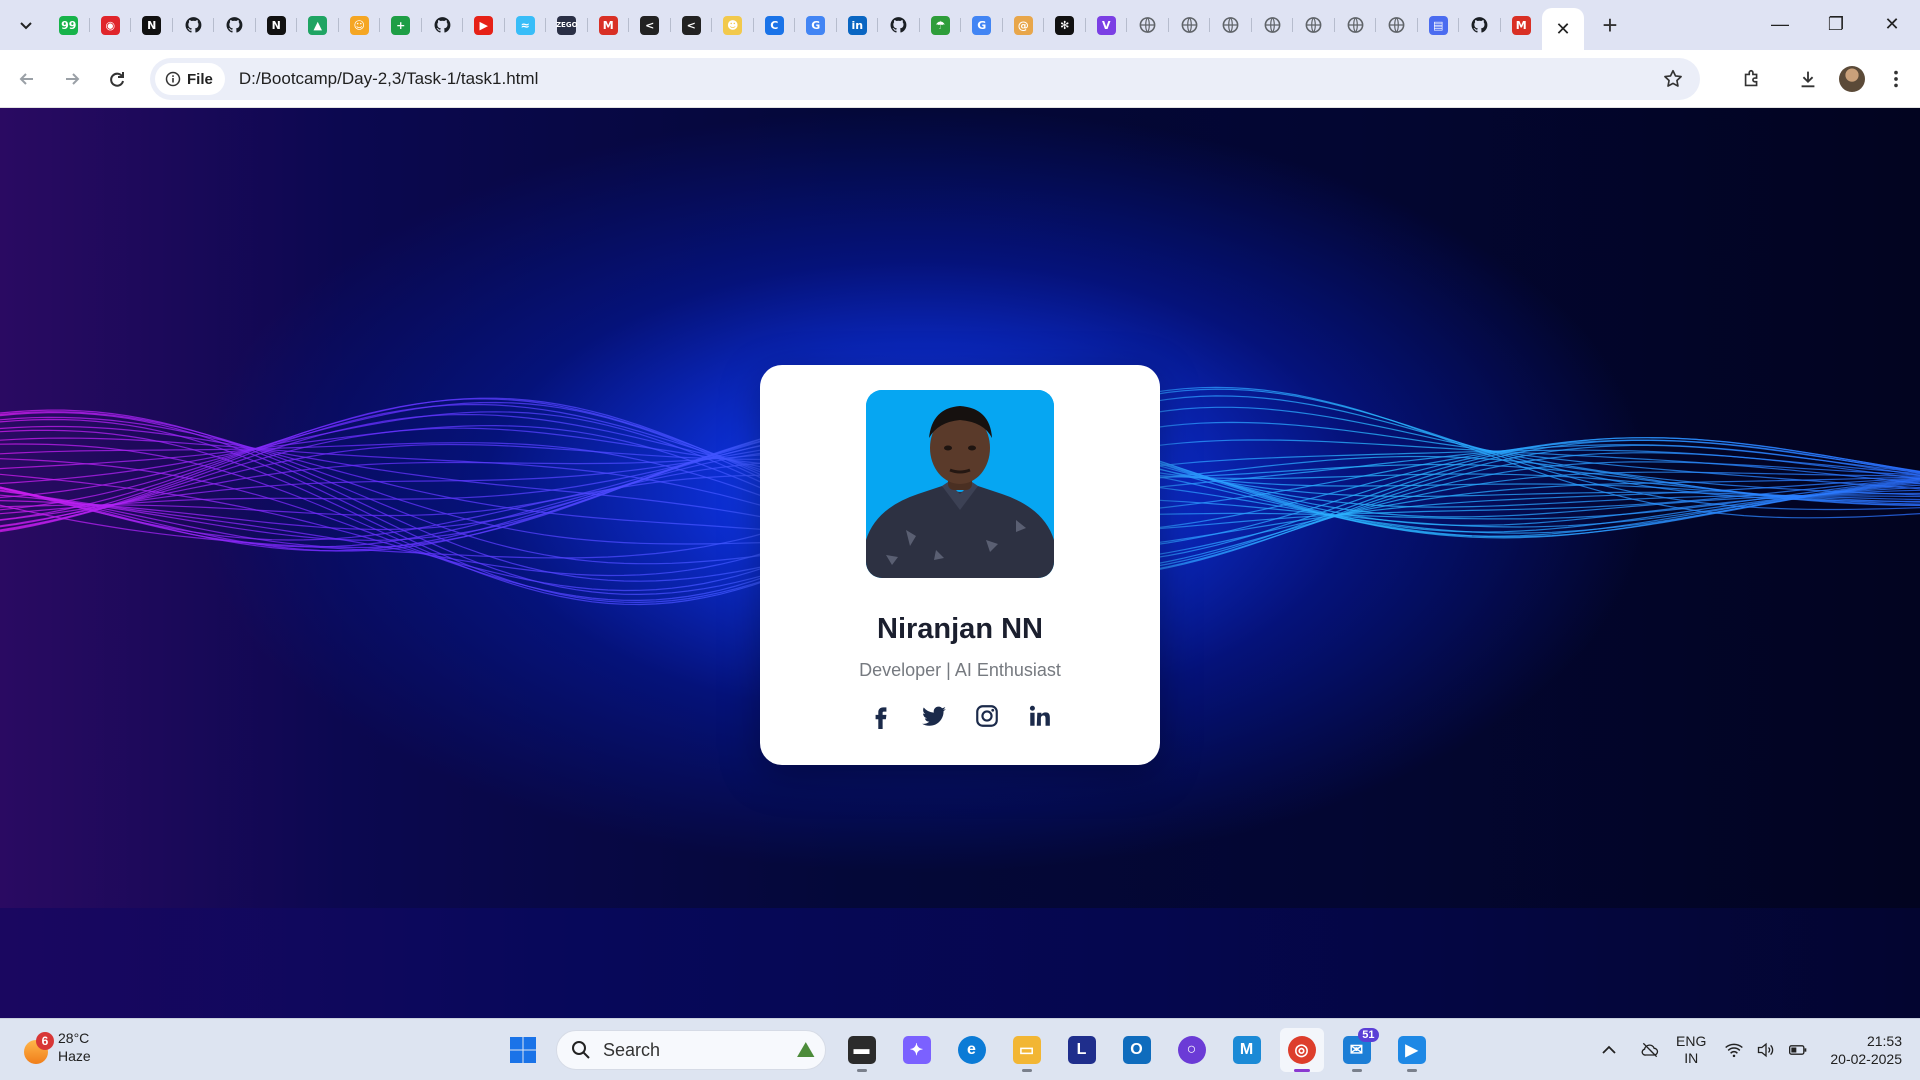 Image resolution: width=1920 pixels, height=1080 pixels. Describe the element at coordinates (1610, 25) in the screenshot. I see `new-tab-button: +` at that location.